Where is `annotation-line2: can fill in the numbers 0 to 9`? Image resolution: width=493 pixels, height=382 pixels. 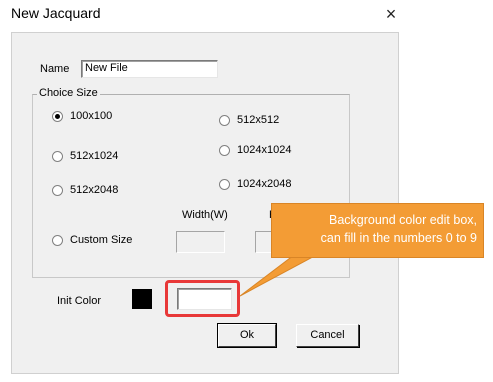 annotation-line2: can fill in the numbers 0 to 9 is located at coordinates (398, 238).